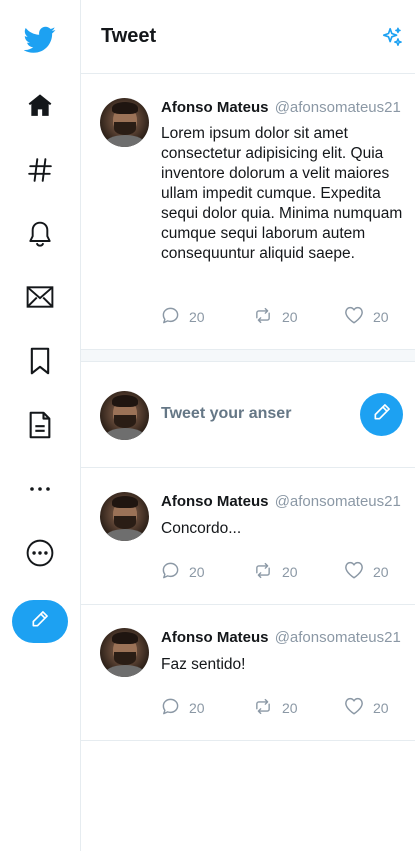  I want to click on reply-composer, so click(248, 415).